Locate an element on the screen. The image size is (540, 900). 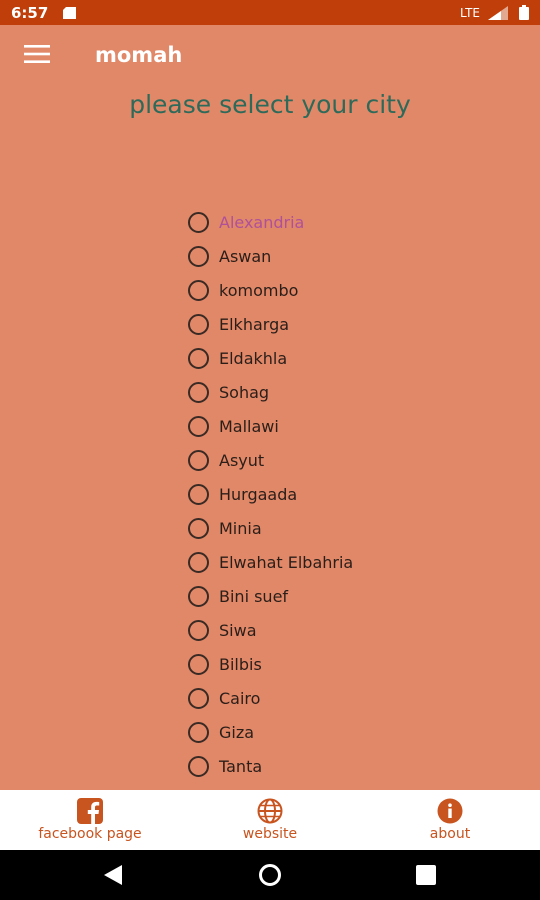
globe-icon is located at coordinates (270, 811).